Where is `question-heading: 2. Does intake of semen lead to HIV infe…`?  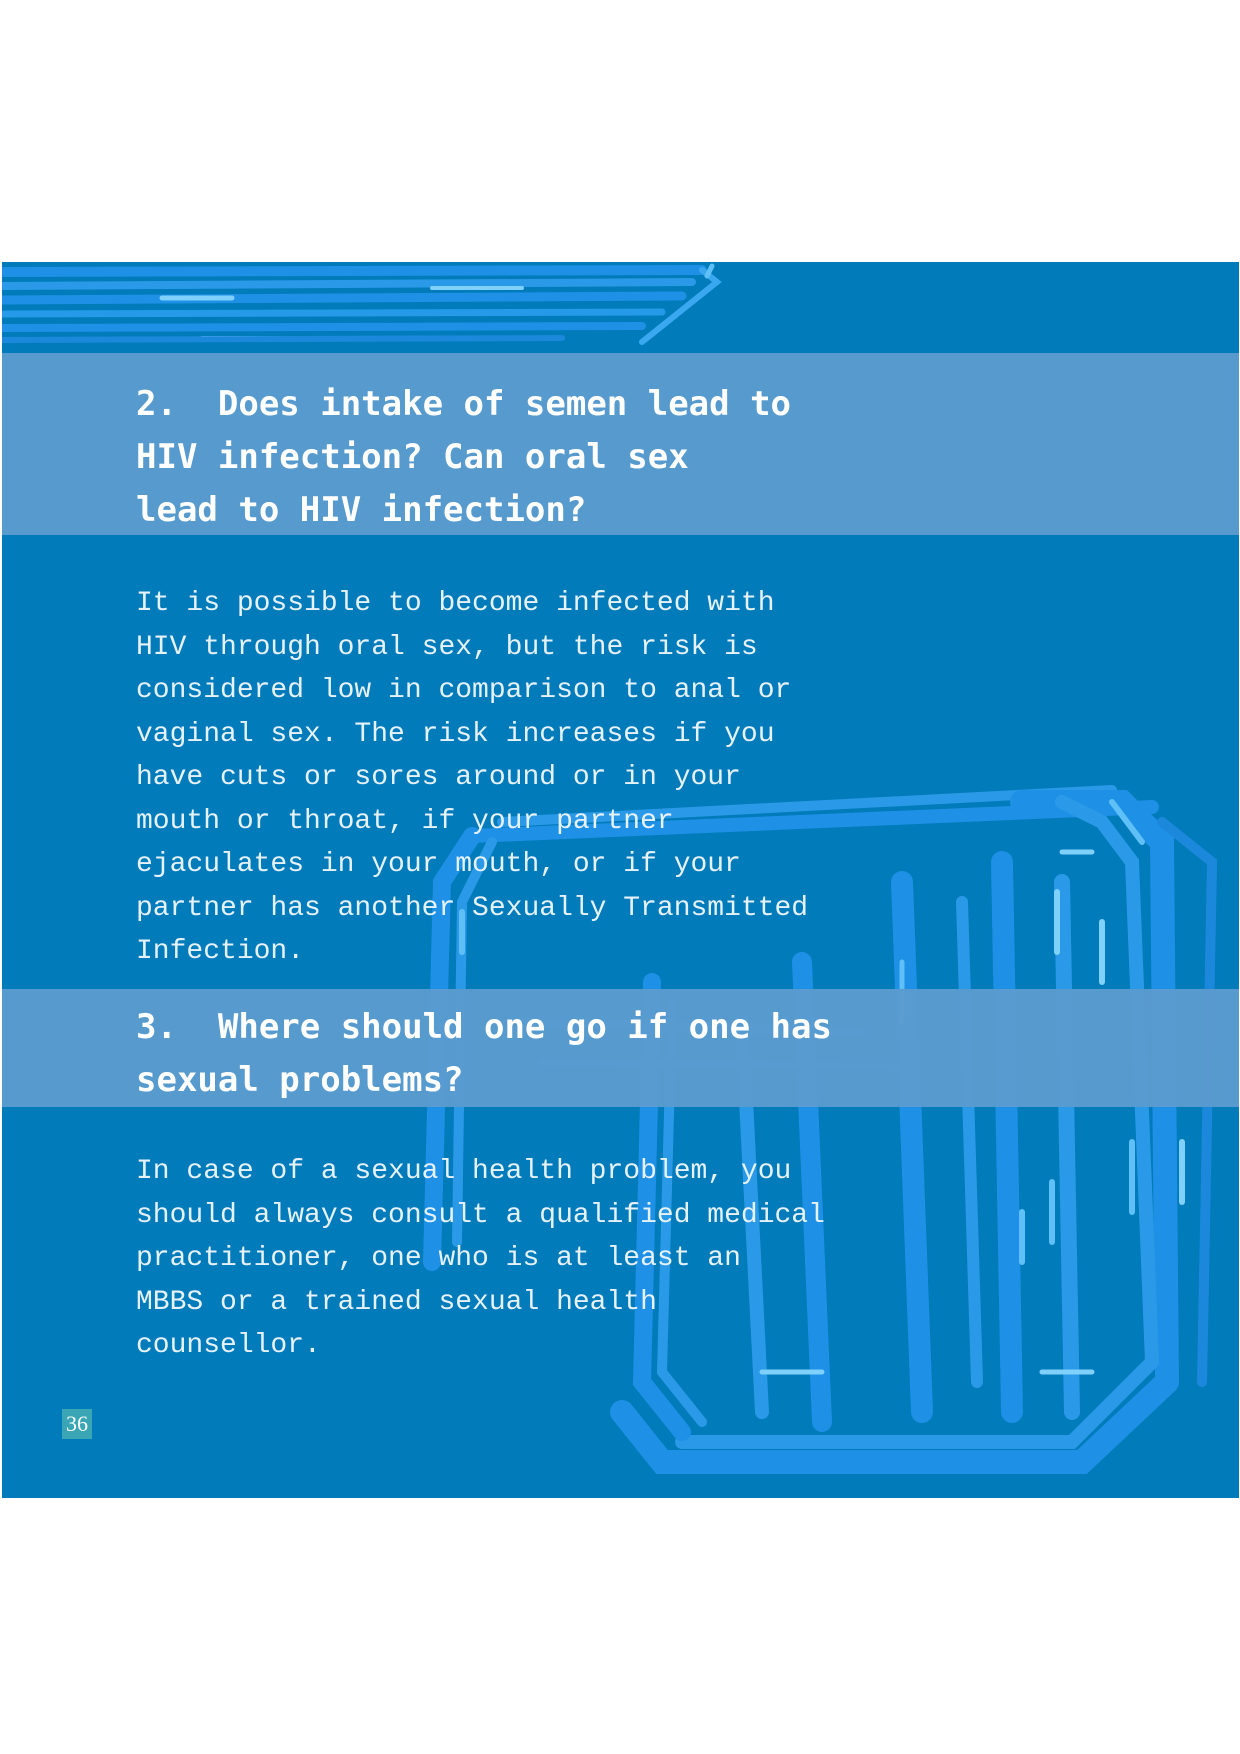 question-heading: 2. Does intake of semen lead to HIV infe… is located at coordinates (463, 457).